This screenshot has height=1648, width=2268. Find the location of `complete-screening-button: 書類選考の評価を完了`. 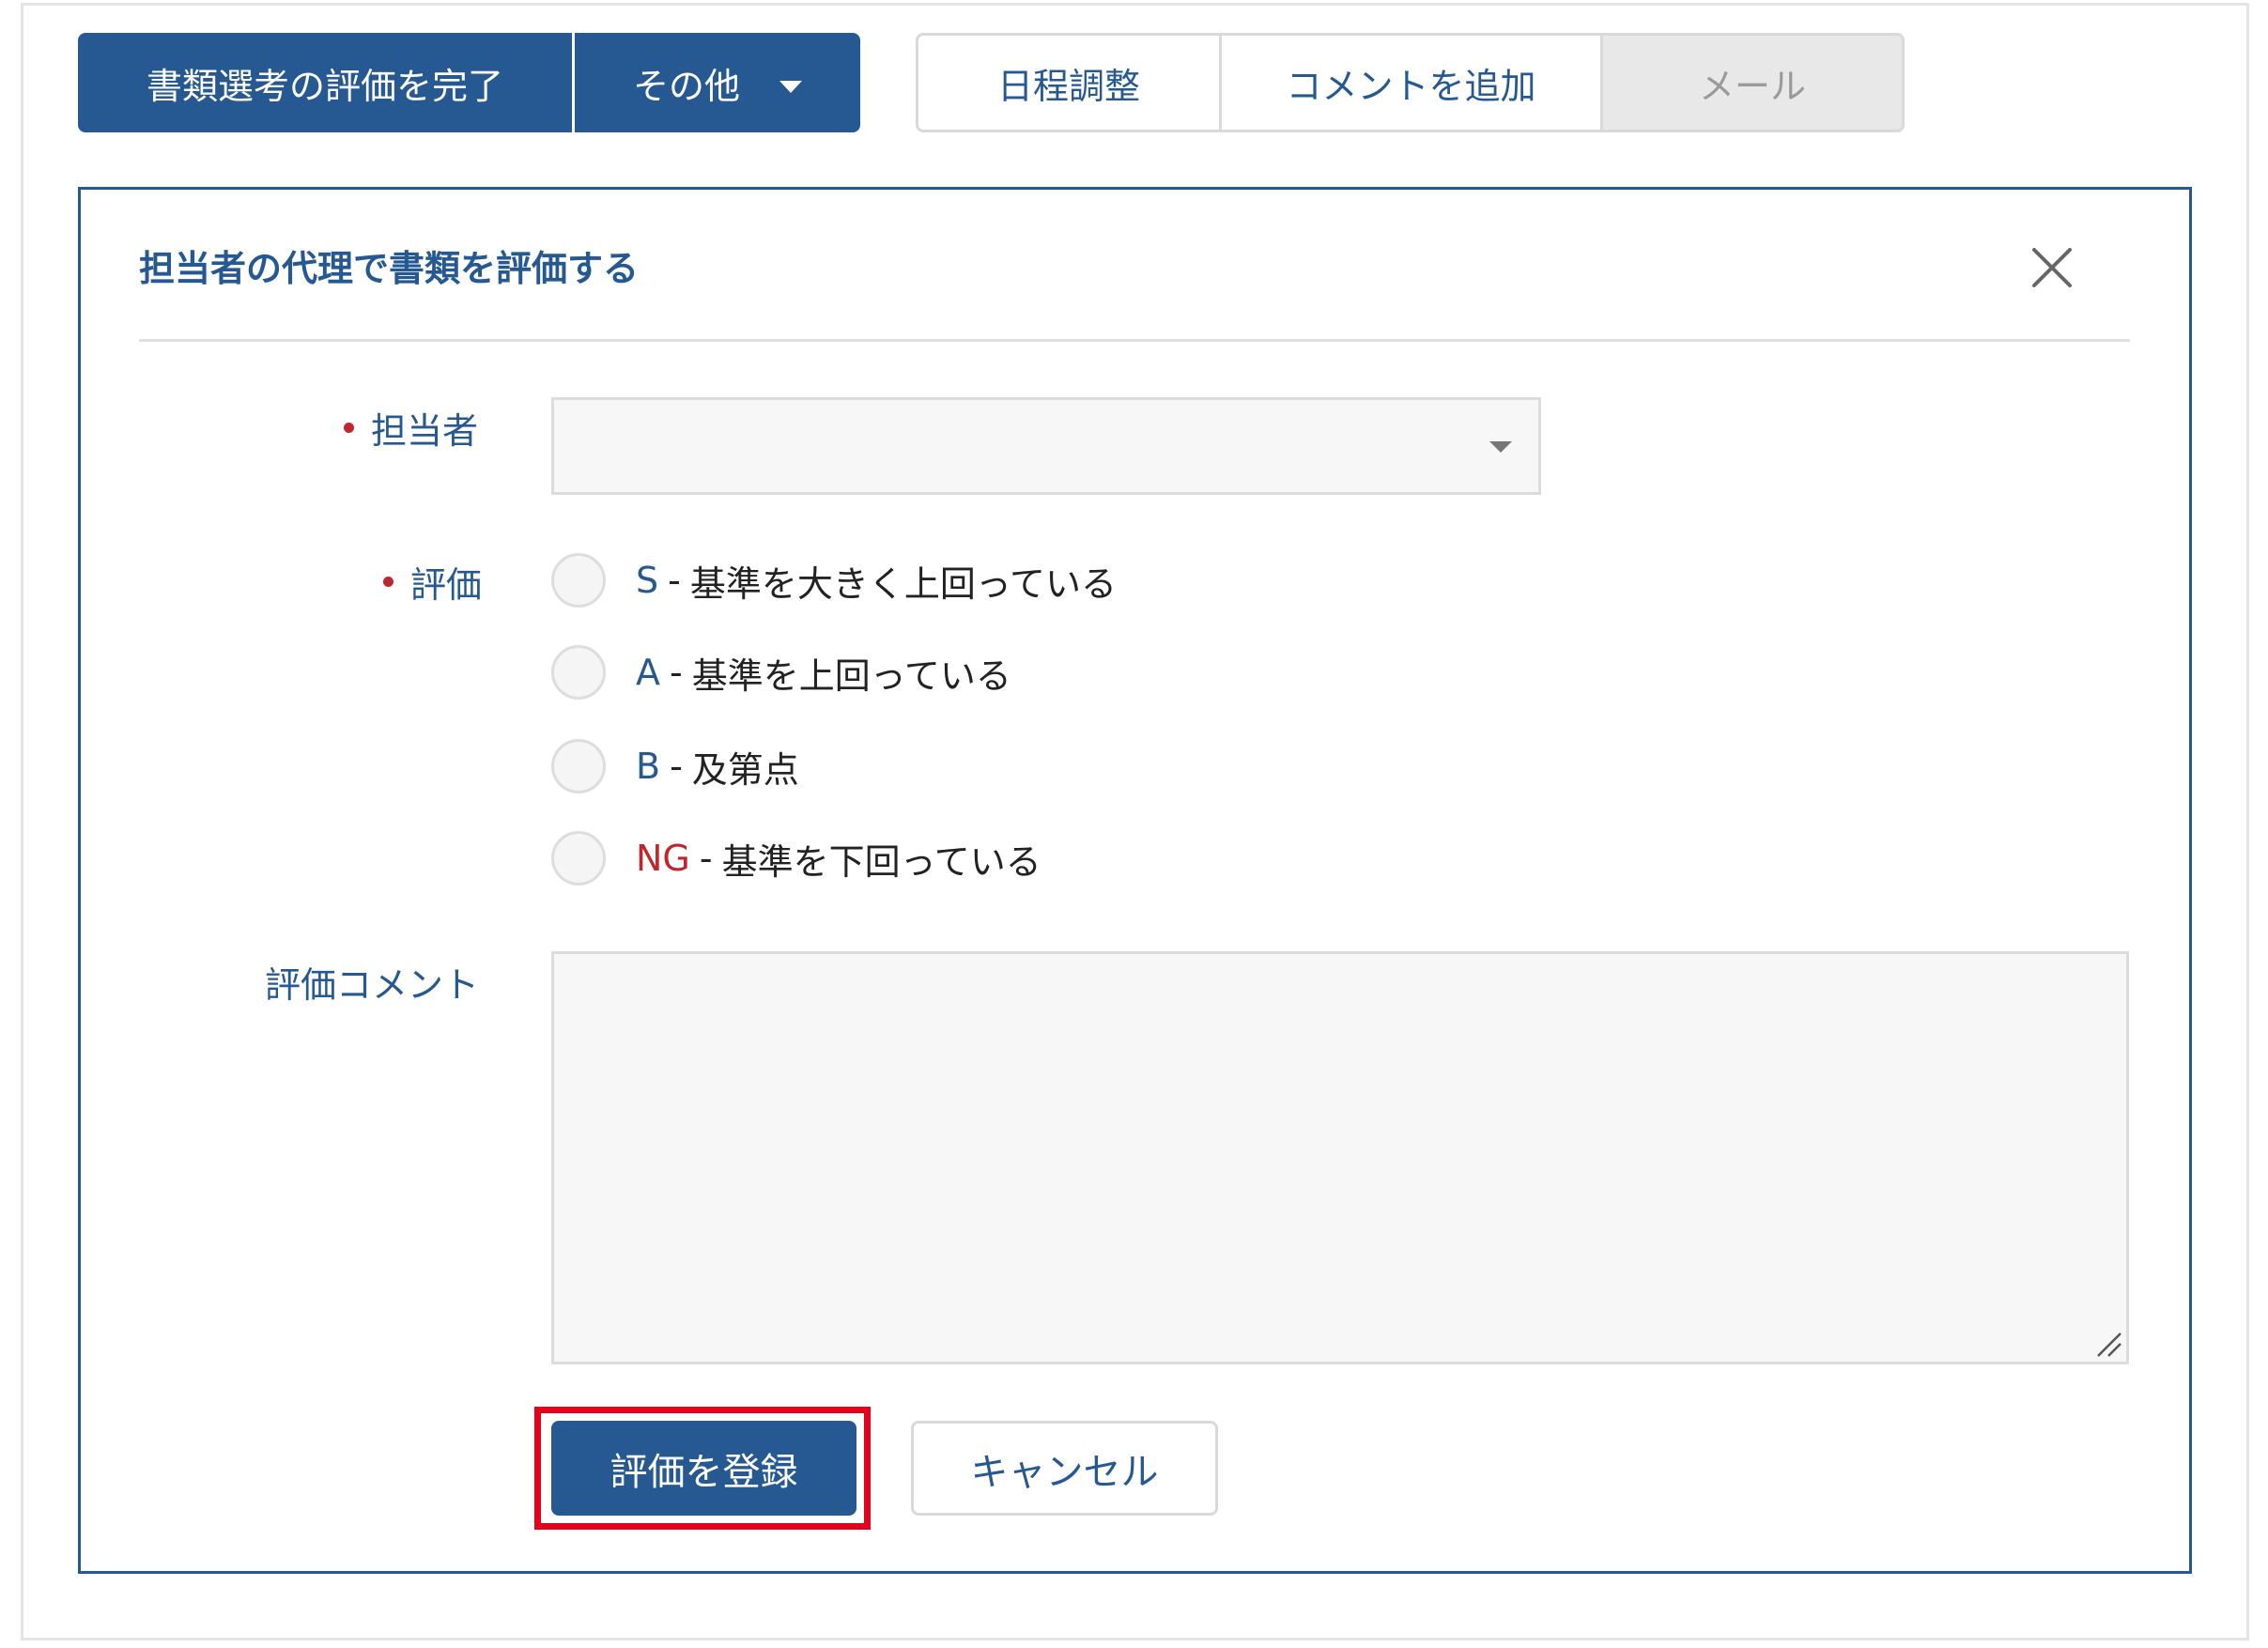

complete-screening-button: 書類選考の評価を完了 is located at coordinates (327, 83).